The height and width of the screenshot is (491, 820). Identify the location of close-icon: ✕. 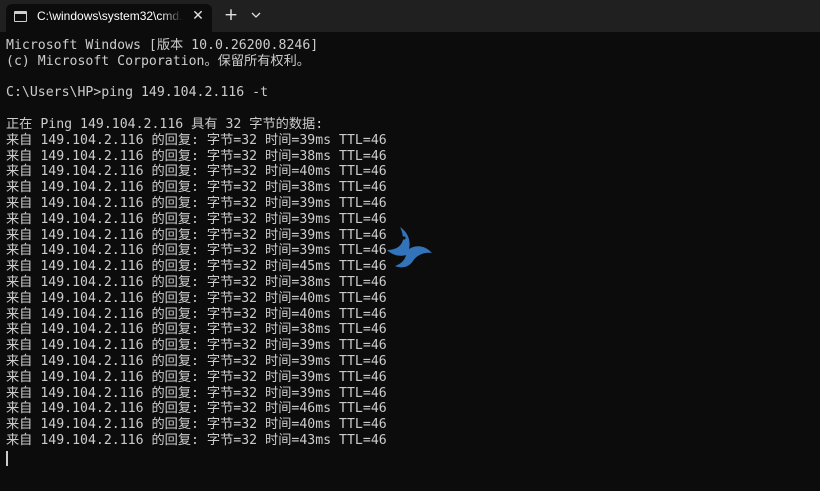
(198, 16).